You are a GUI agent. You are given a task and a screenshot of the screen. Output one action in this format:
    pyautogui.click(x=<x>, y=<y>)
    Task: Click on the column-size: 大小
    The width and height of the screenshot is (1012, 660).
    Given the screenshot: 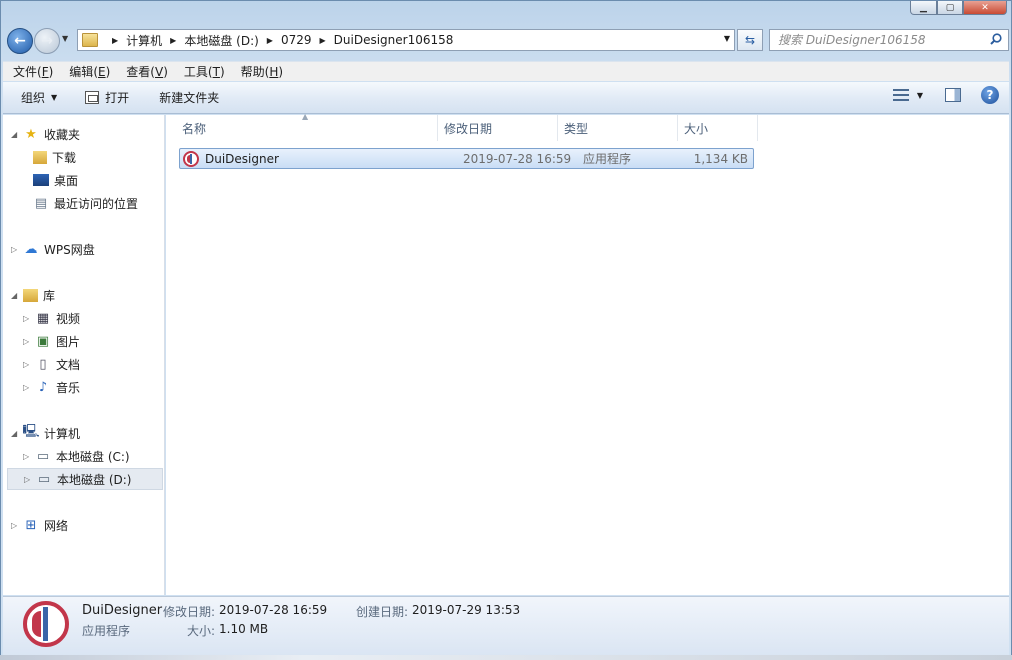 What is the action you would take?
    pyautogui.click(x=718, y=128)
    